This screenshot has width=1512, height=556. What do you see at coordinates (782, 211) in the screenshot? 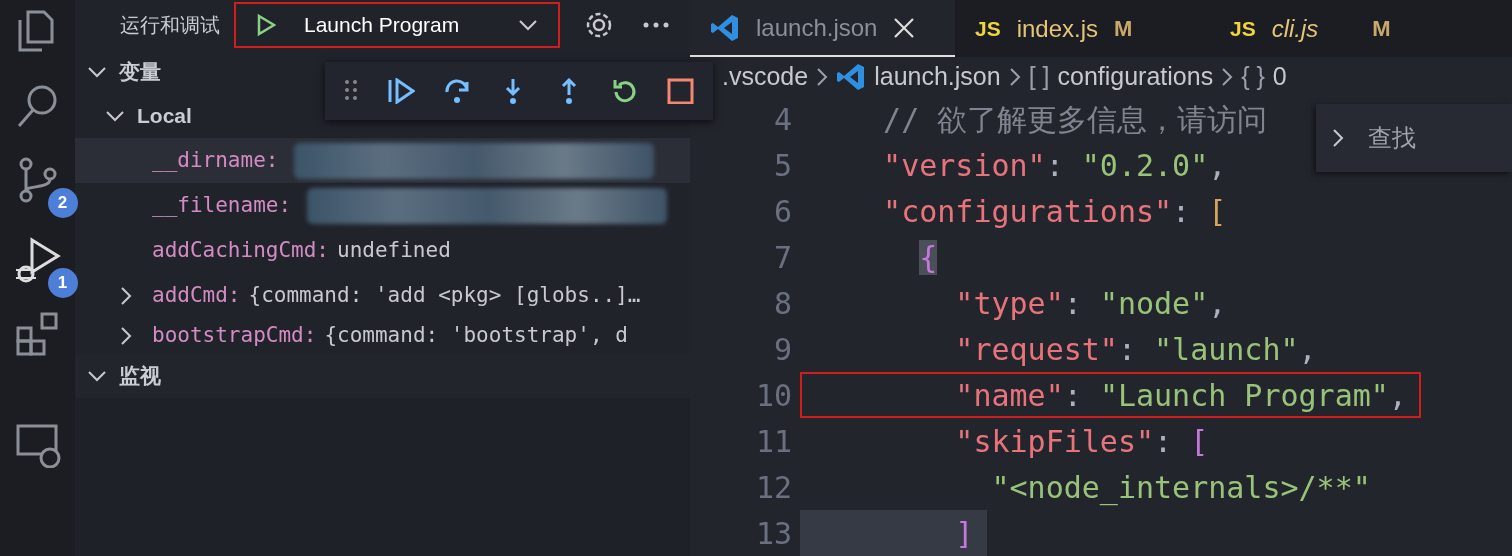
I see `line-number: 6` at bounding box center [782, 211].